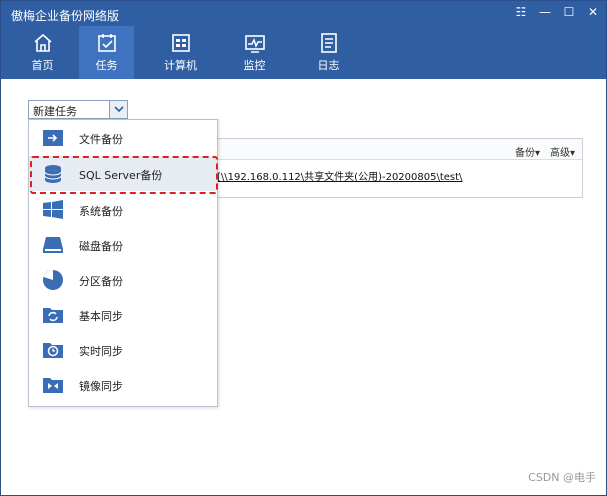  I want to click on menu-item-file-backup: 文件备份, so click(123, 137).